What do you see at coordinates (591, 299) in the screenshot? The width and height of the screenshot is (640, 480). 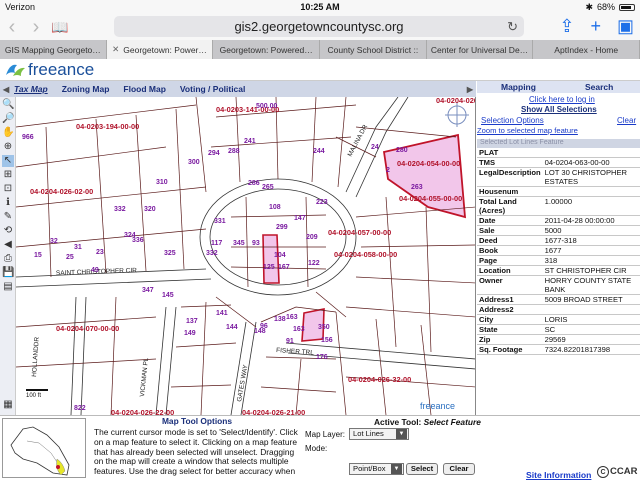 I see `attribute-value: 5009 BROAD STREET` at bounding box center [591, 299].